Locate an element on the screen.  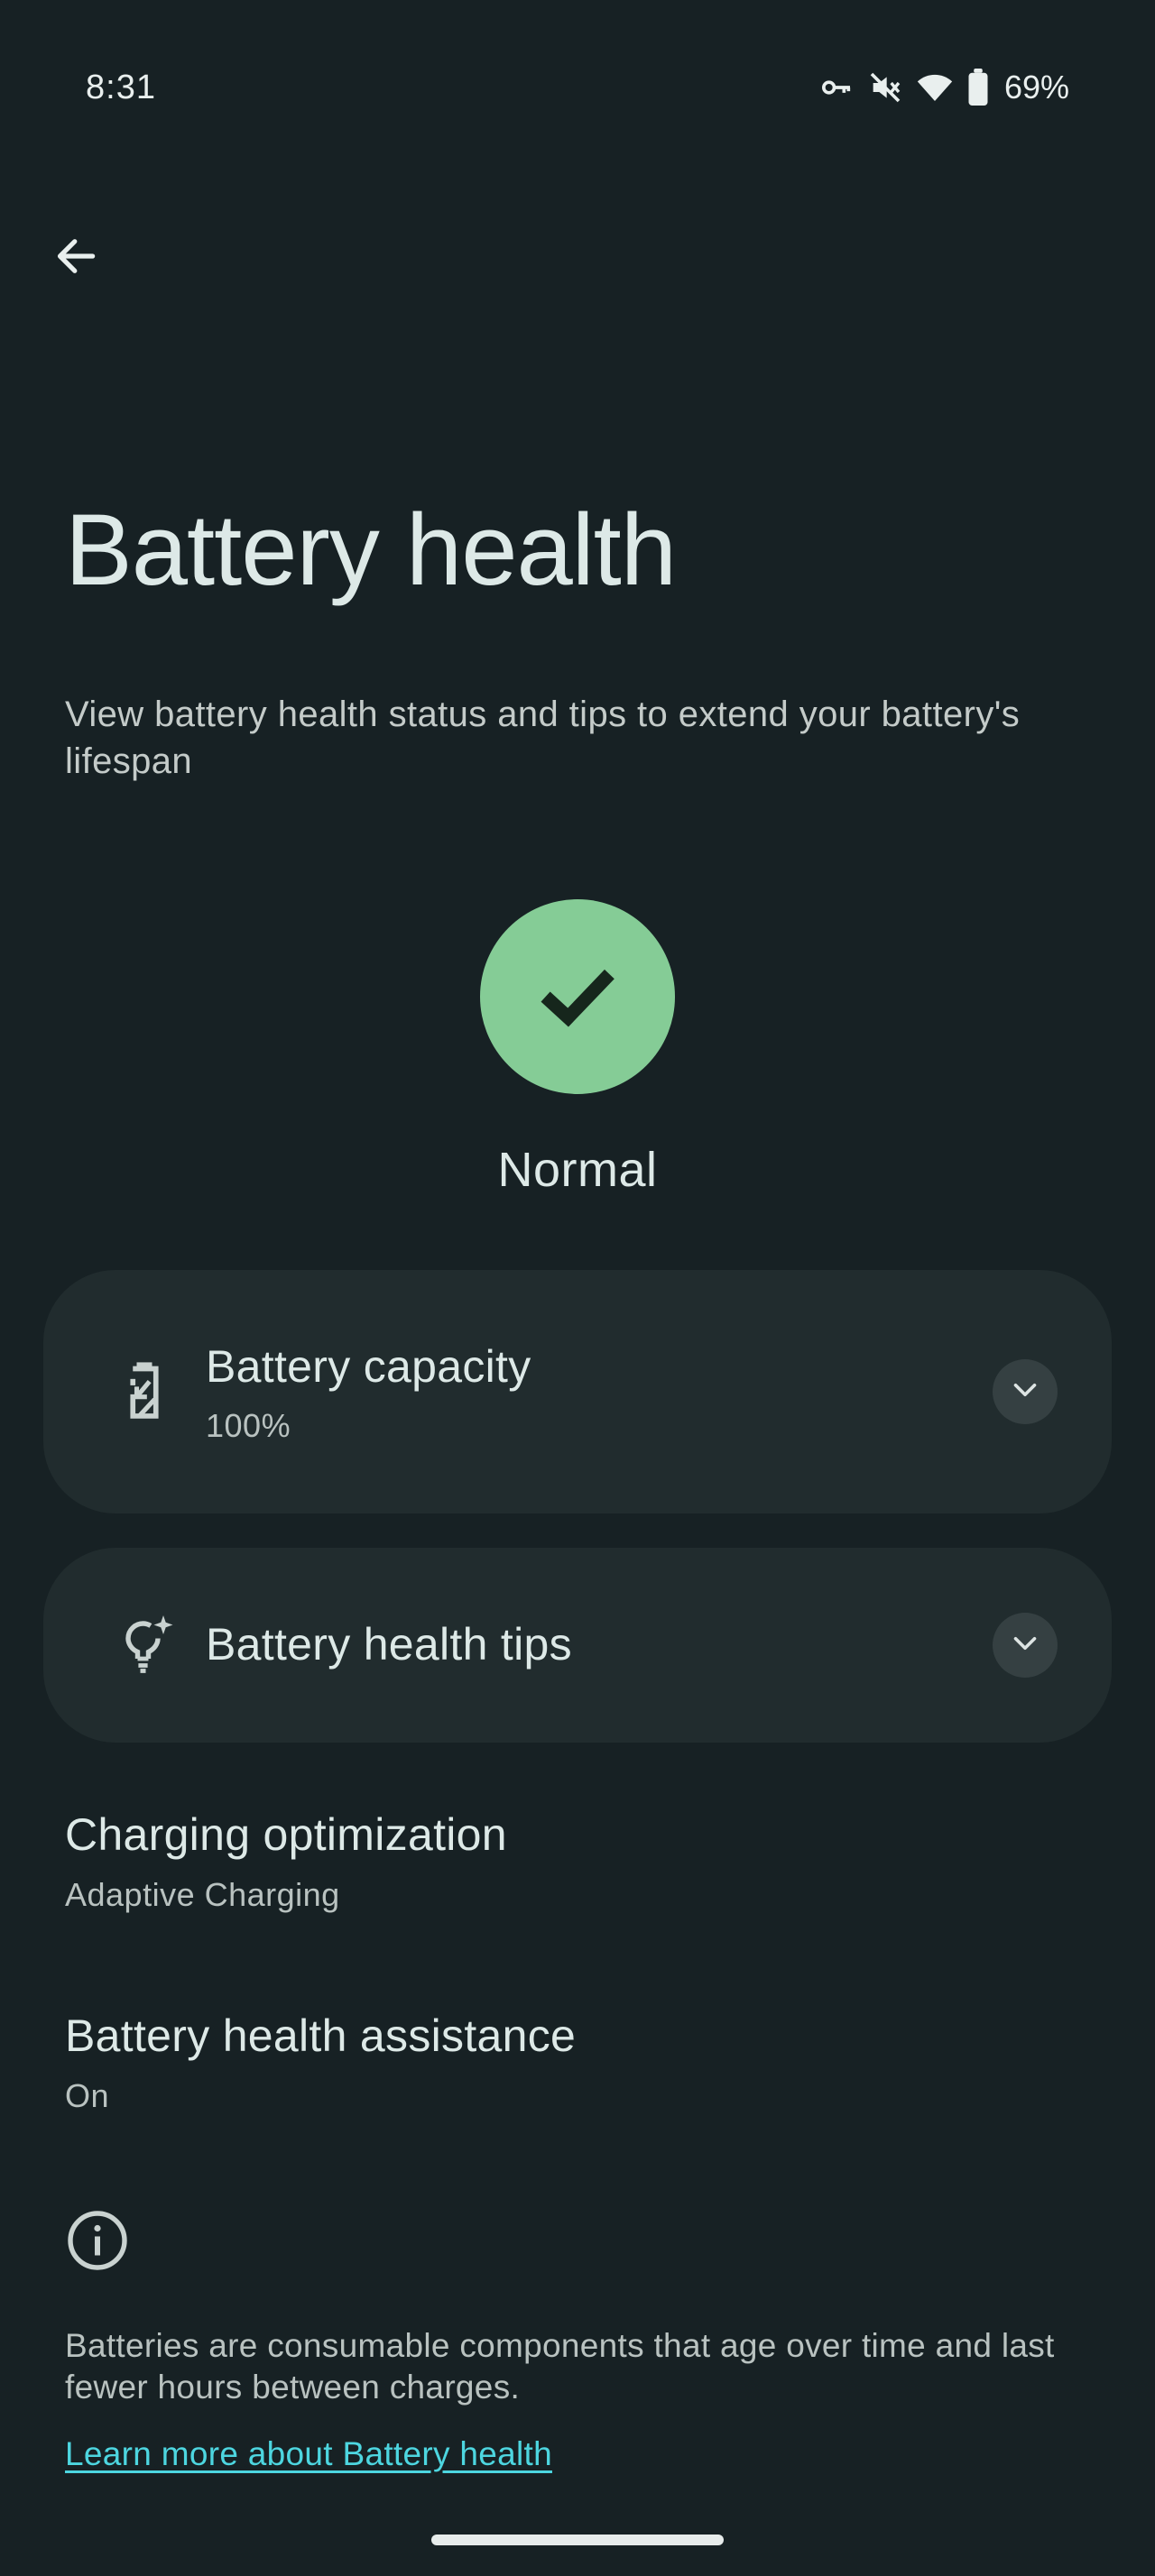
health-status-label: Normal is located at coordinates (577, 1170).